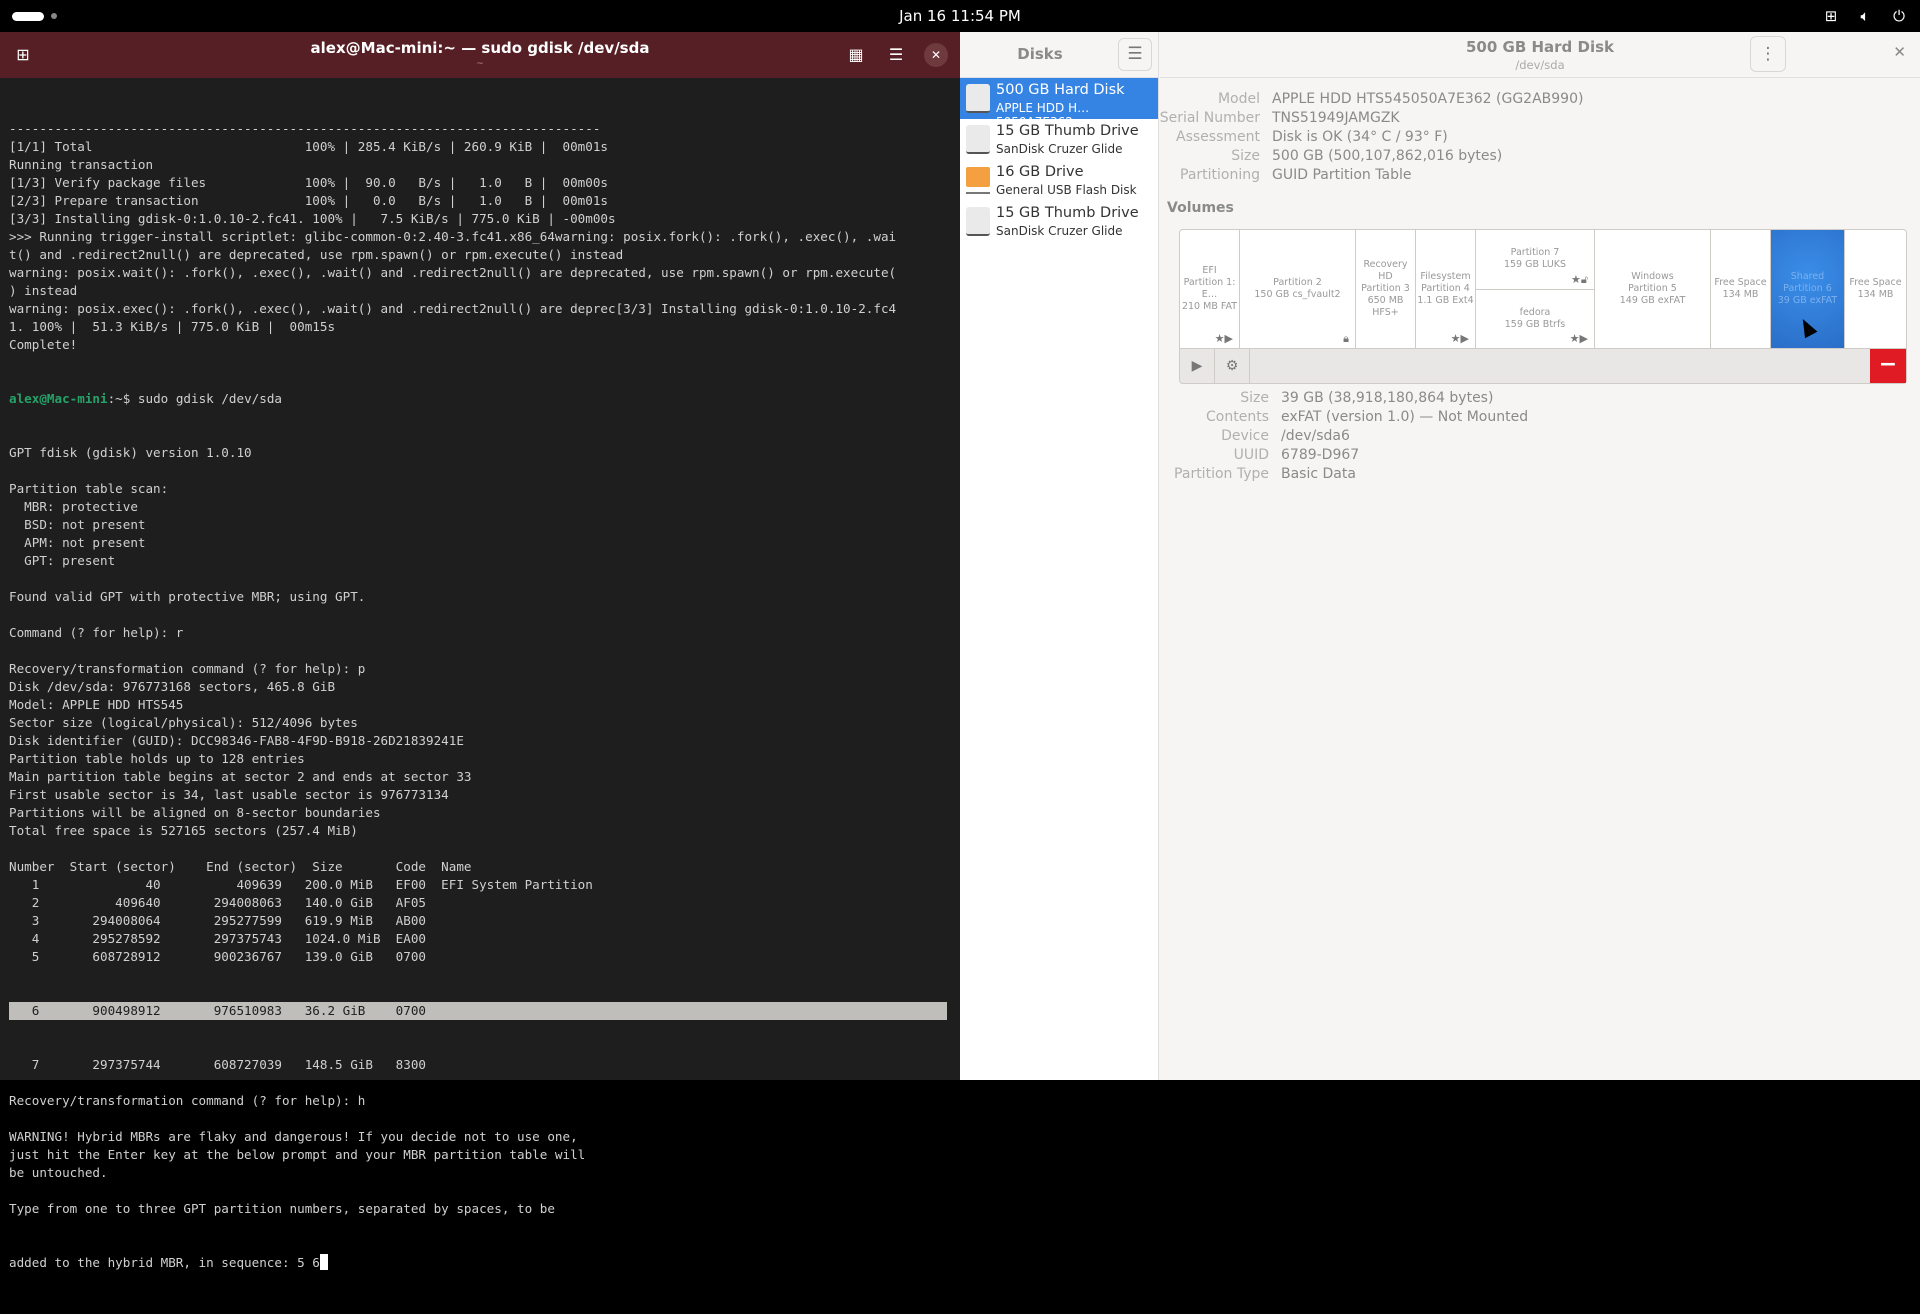  What do you see at coordinates (1387, 156) in the screenshot?
I see `info-value: 500 GB (500,107,862,016 bytes)` at bounding box center [1387, 156].